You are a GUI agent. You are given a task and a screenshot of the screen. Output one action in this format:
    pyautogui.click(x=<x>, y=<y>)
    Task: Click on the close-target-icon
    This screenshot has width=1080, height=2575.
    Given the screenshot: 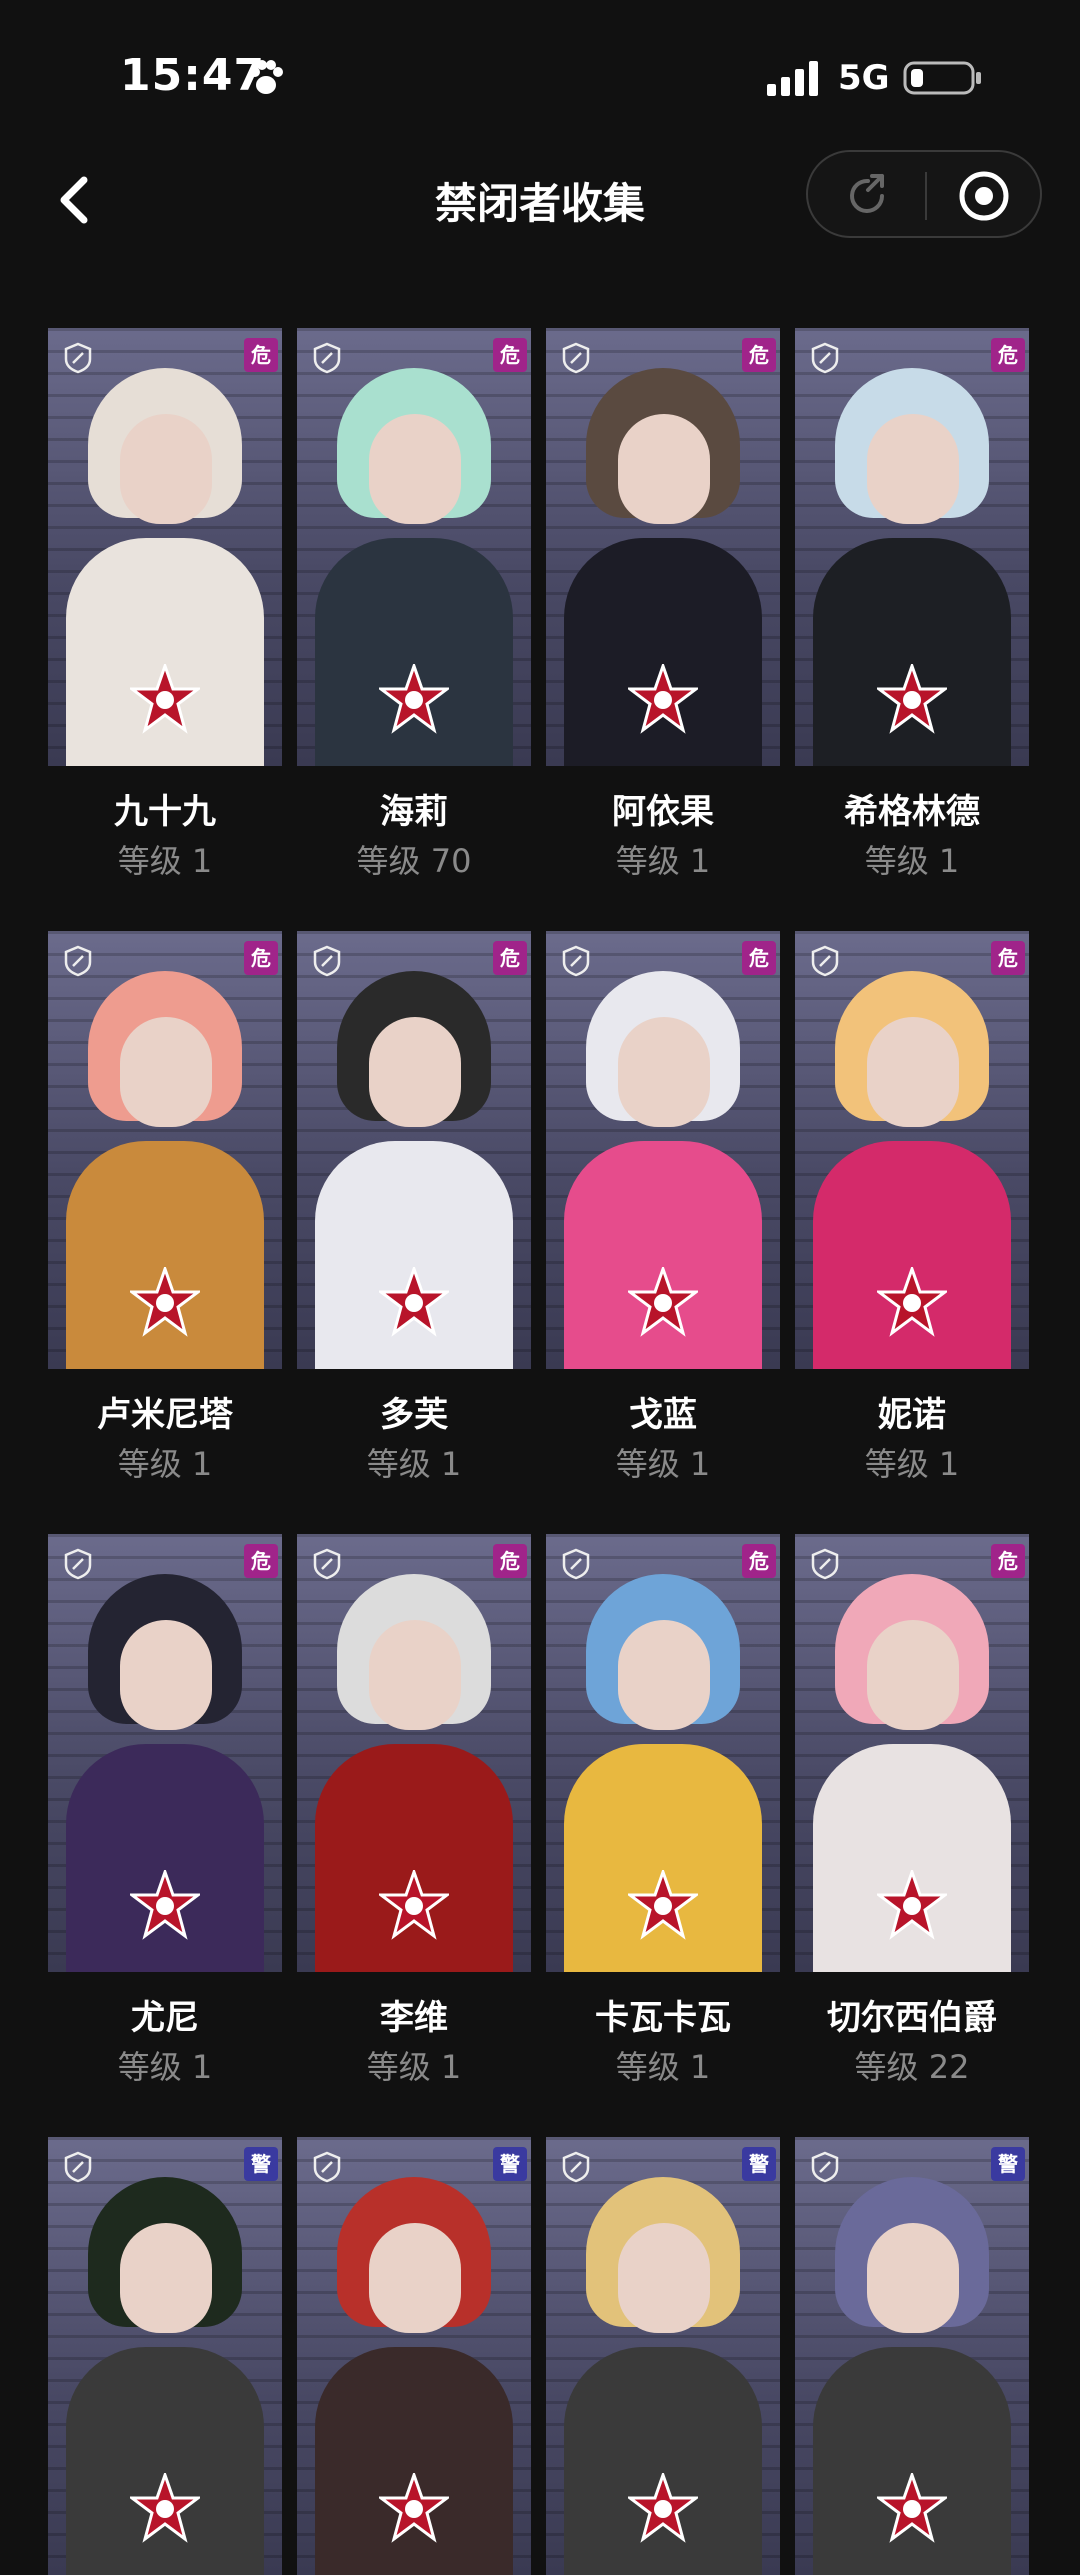 What is the action you would take?
    pyautogui.click(x=984, y=196)
    